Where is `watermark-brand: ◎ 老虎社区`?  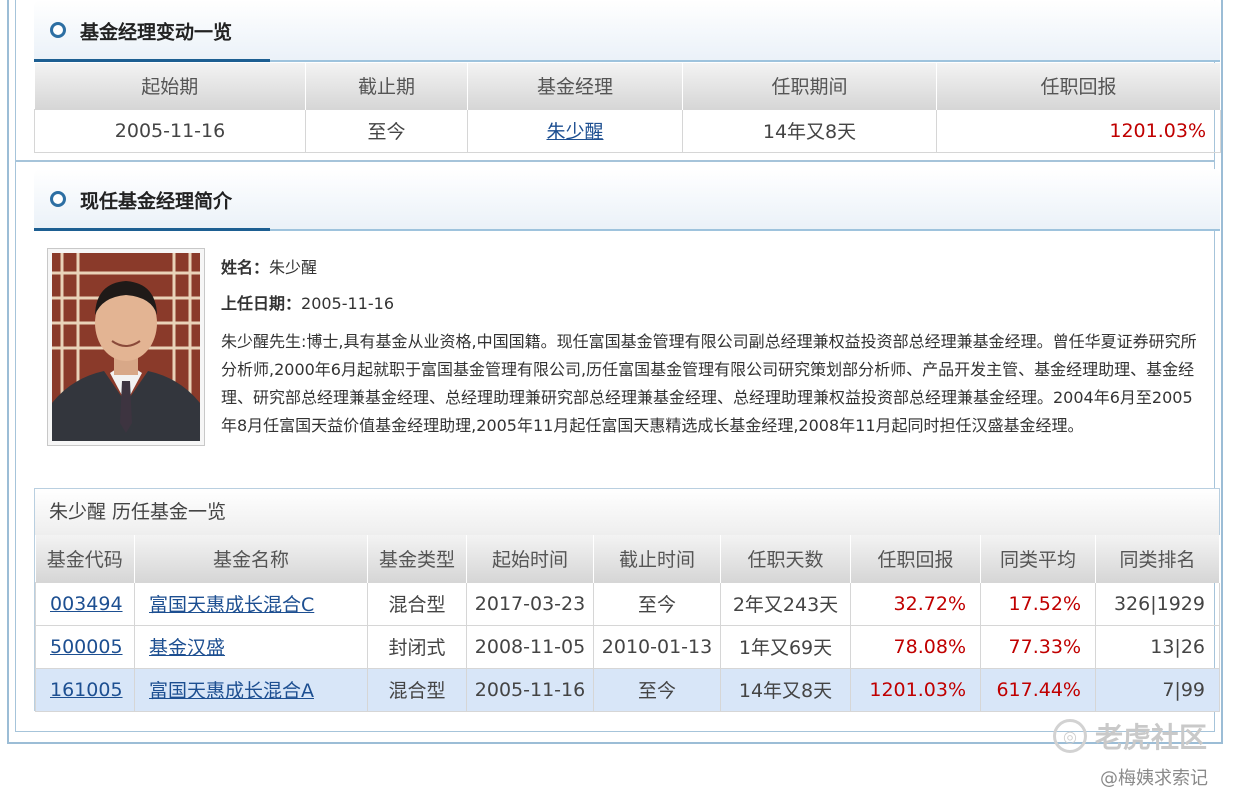 watermark-brand: ◎ 老虎社区 is located at coordinates (1145, 736).